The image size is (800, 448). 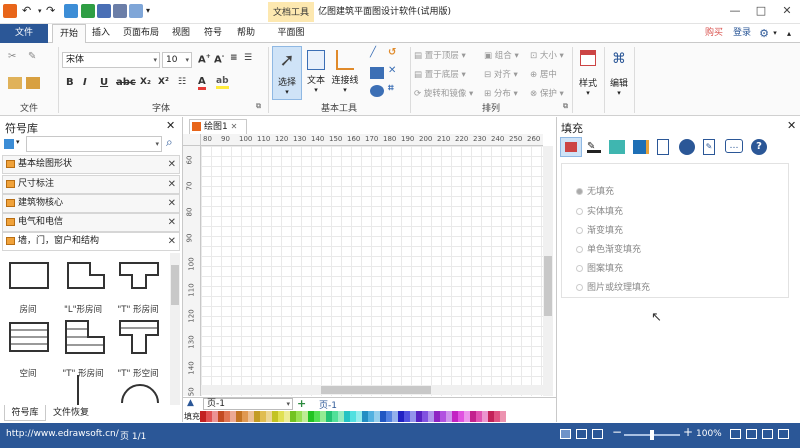 I want to click on fill-option-solid: 实体填充, so click(x=599, y=210).